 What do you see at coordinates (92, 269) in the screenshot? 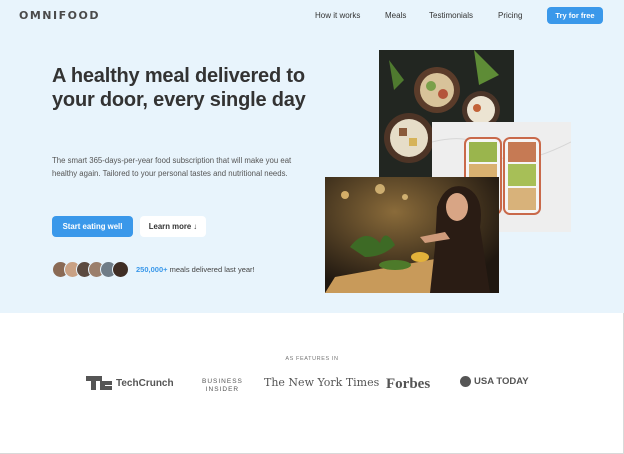
I see `customer-avatars` at bounding box center [92, 269].